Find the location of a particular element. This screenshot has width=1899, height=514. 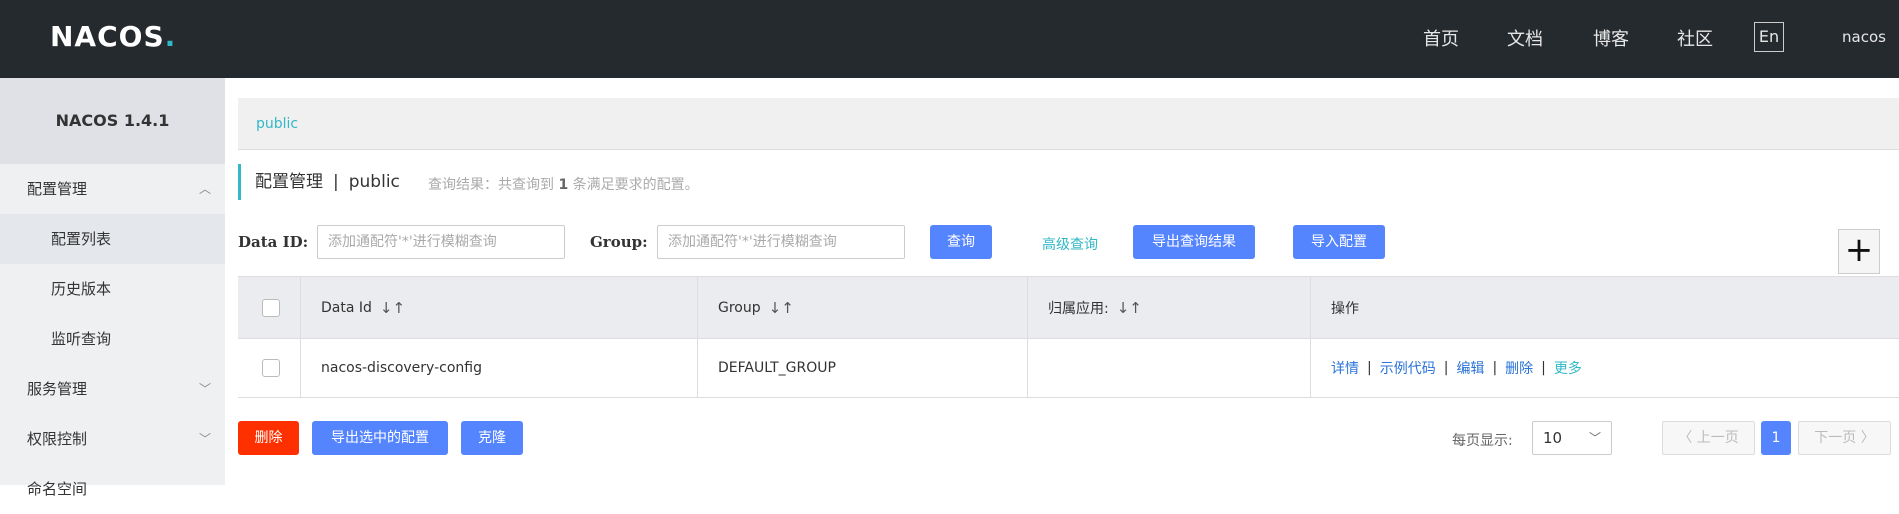

more-link: 更多 is located at coordinates (1568, 368).